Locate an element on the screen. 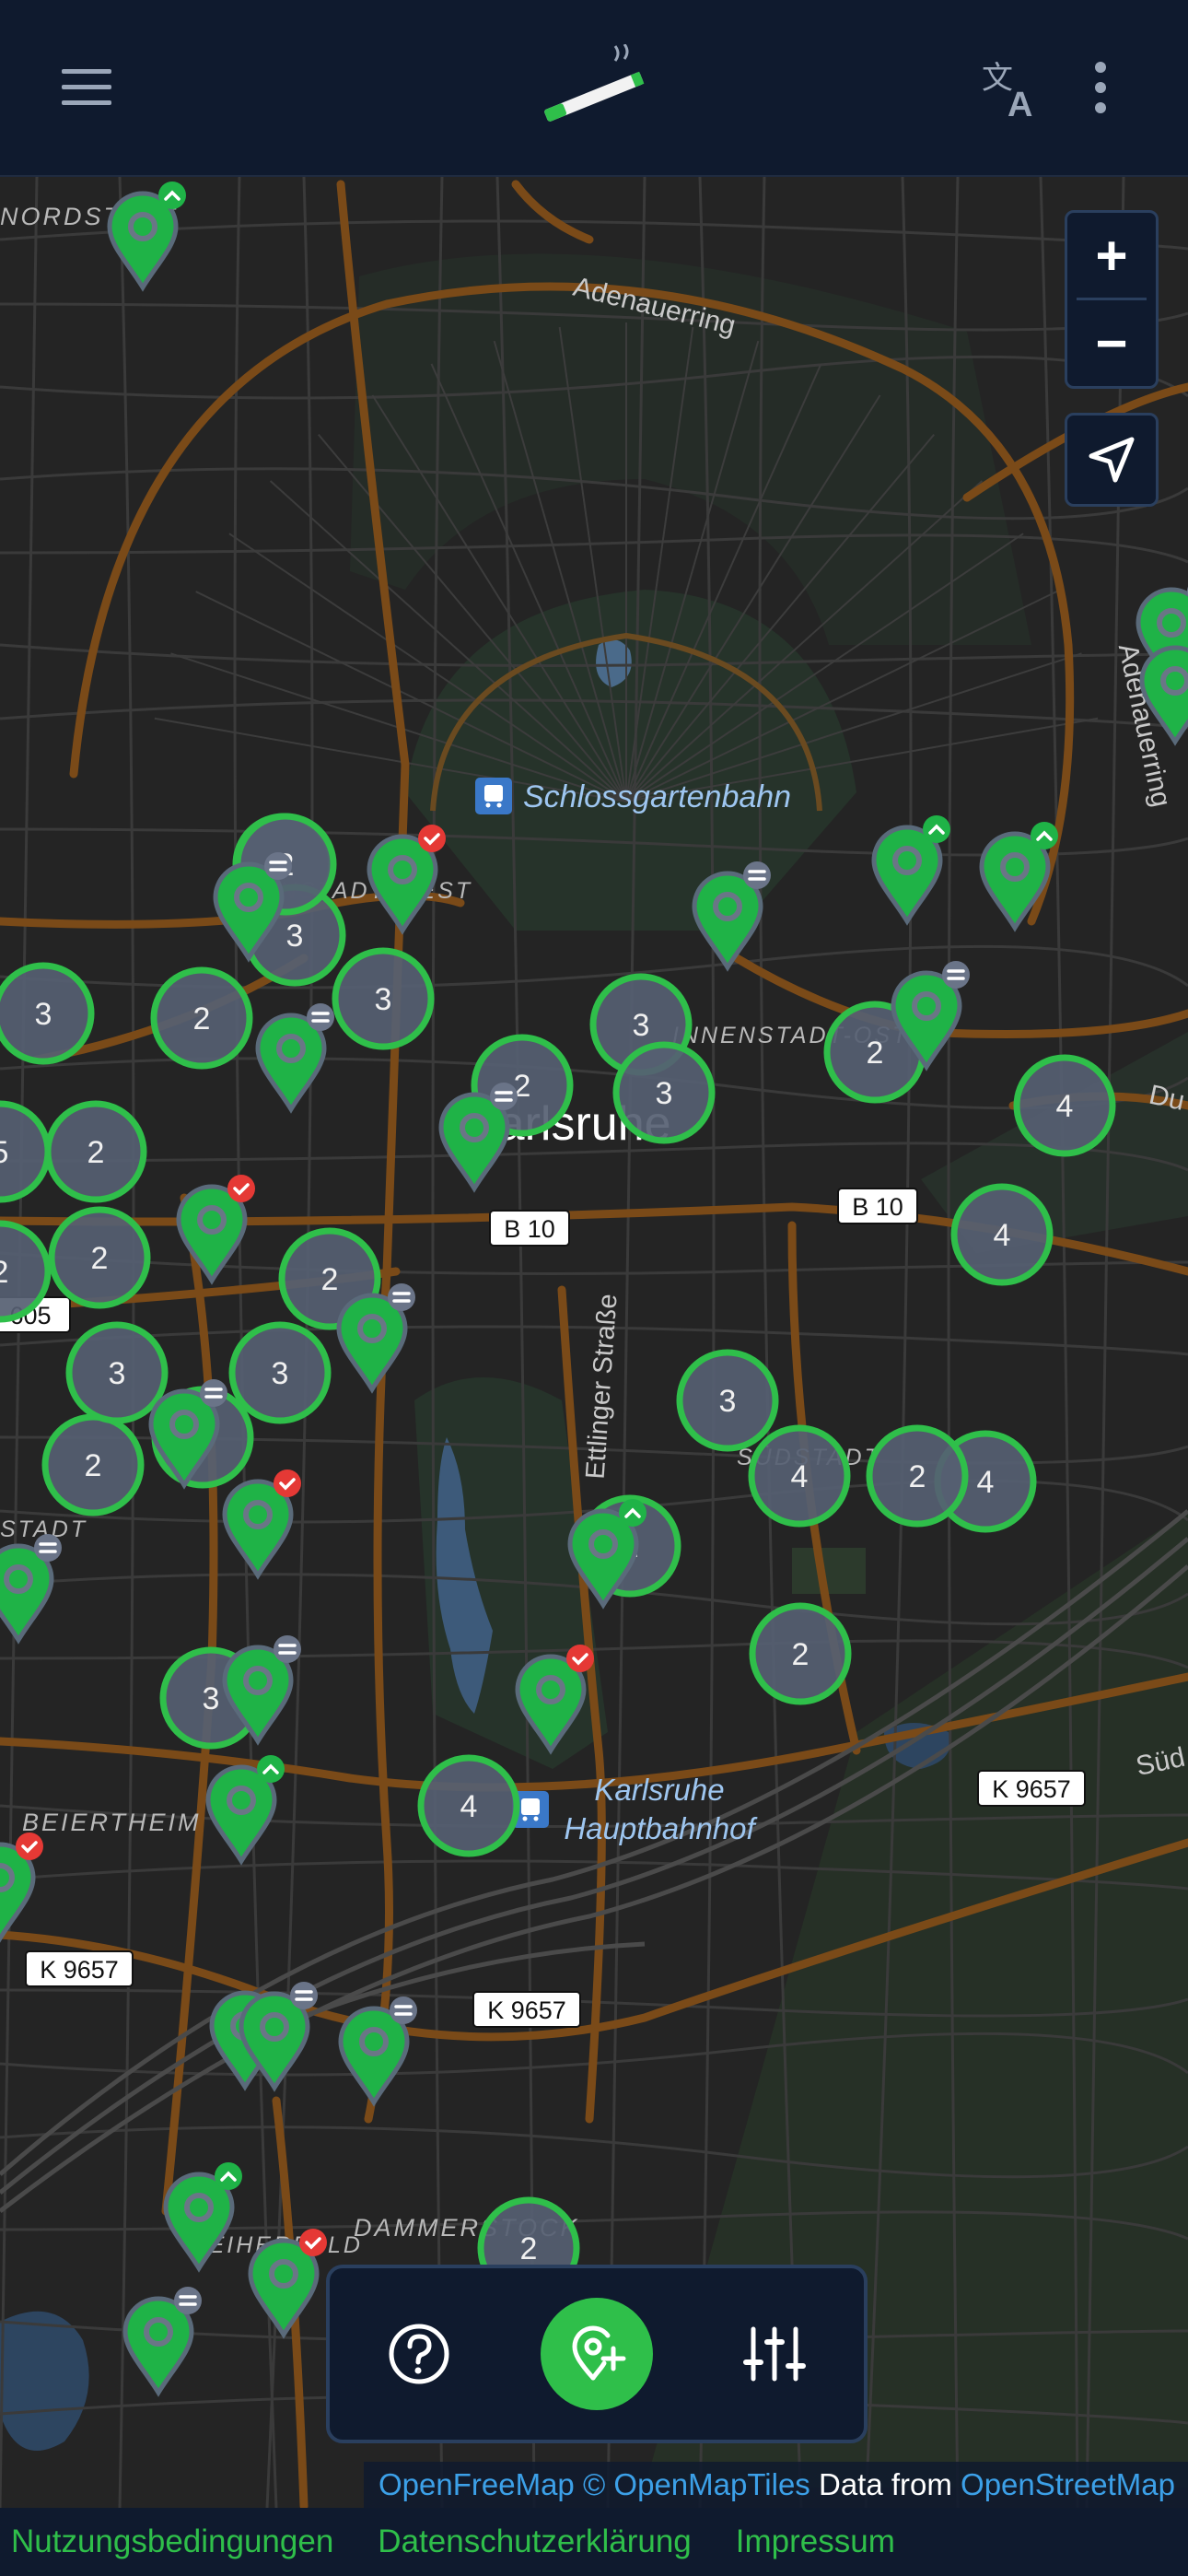 The image size is (1188, 2576). filter-button is located at coordinates (774, 2354).